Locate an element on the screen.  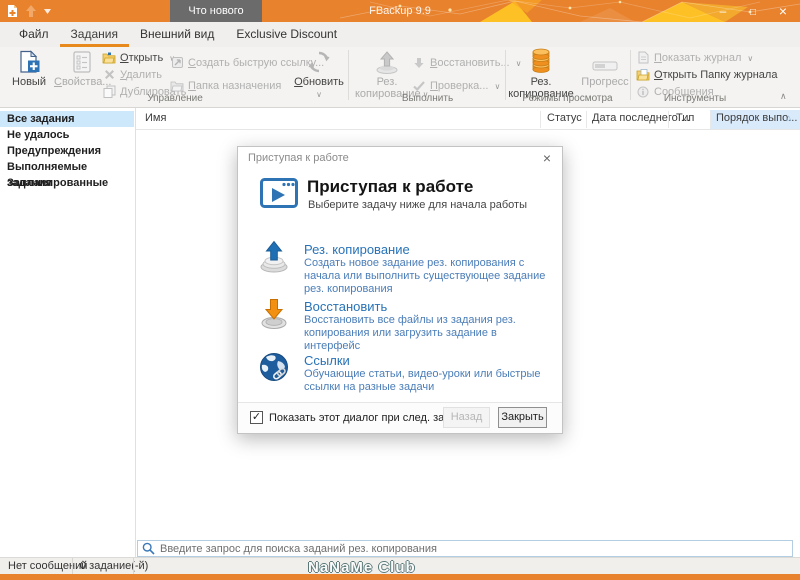
run-backup-icon is located at coordinates (387, 61).